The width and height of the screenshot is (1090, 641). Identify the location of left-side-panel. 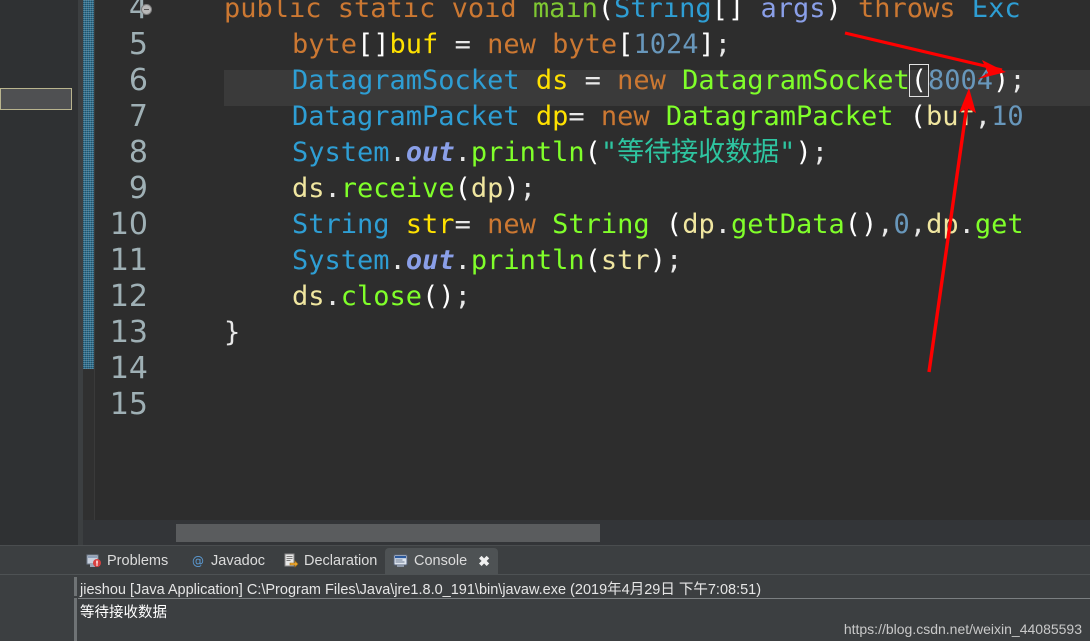
(39, 273).